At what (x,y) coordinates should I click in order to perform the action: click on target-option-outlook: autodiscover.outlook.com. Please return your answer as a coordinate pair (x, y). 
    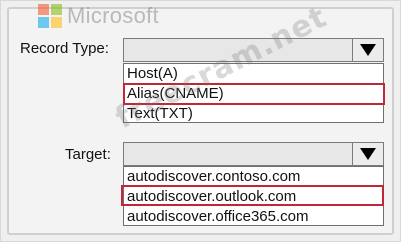
    Looking at the image, I should click on (253, 197).